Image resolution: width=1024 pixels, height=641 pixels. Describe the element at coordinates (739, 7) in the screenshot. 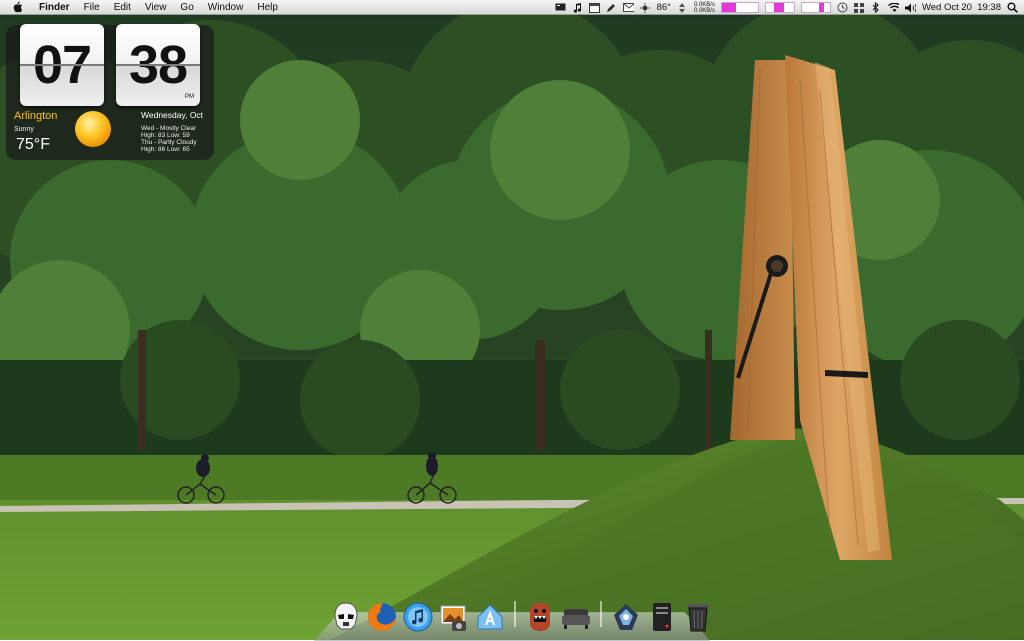

I see `cpu-meter-icon` at that location.